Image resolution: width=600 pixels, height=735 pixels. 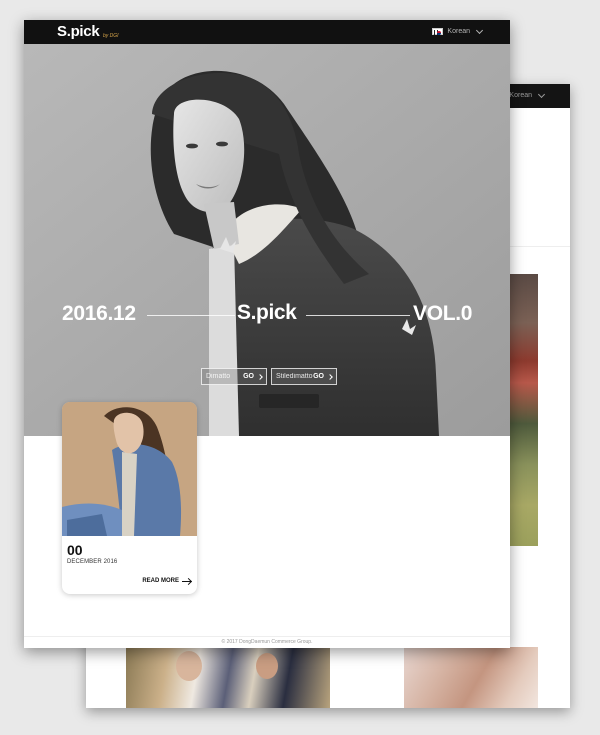 What do you see at coordinates (520, 95) in the screenshot?
I see `back-language-label: Korean` at bounding box center [520, 95].